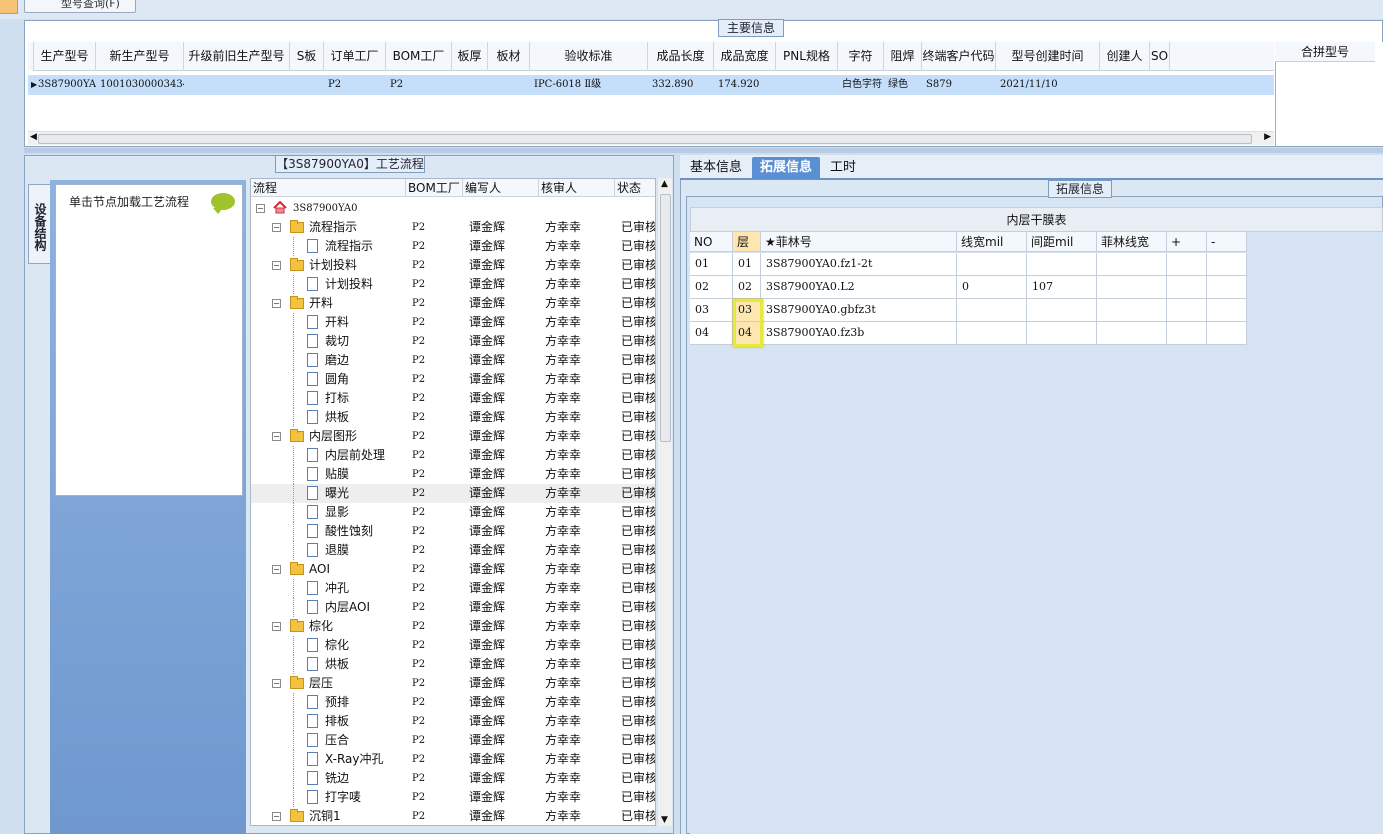 The image size is (1383, 834). Describe the element at coordinates (453, 778) in the screenshot. I see `tree-row: 铣边 P2 谭金辉 方幸幸 已审核` at that location.